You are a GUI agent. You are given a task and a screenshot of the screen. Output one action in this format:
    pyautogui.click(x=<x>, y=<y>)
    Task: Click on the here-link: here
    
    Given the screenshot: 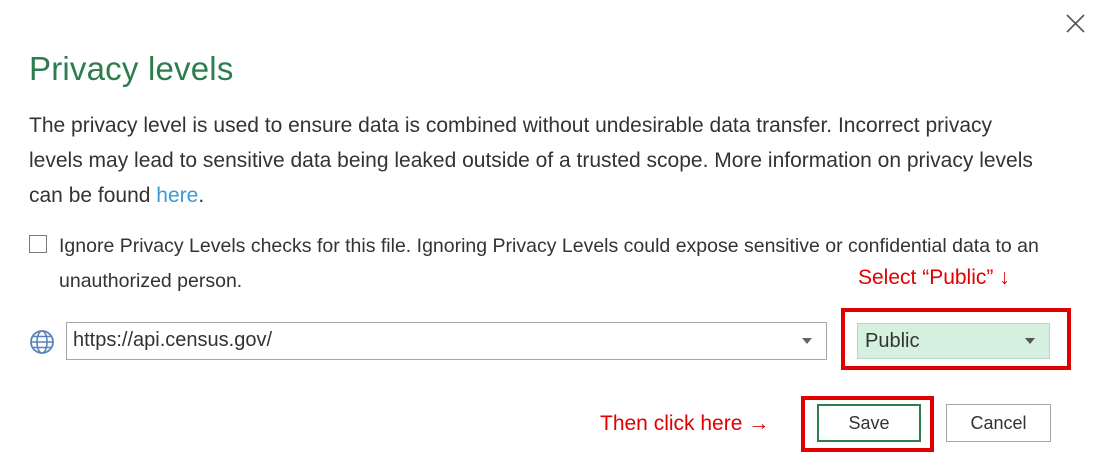 What is the action you would take?
    pyautogui.click(x=177, y=195)
    